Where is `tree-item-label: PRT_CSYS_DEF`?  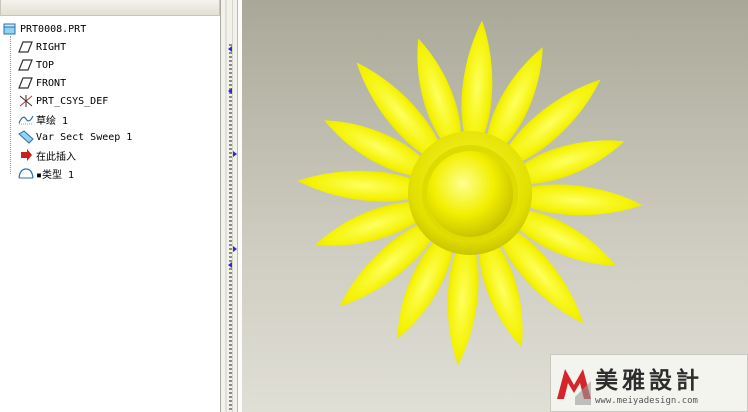 tree-item-label: PRT_CSYS_DEF is located at coordinates (72, 101).